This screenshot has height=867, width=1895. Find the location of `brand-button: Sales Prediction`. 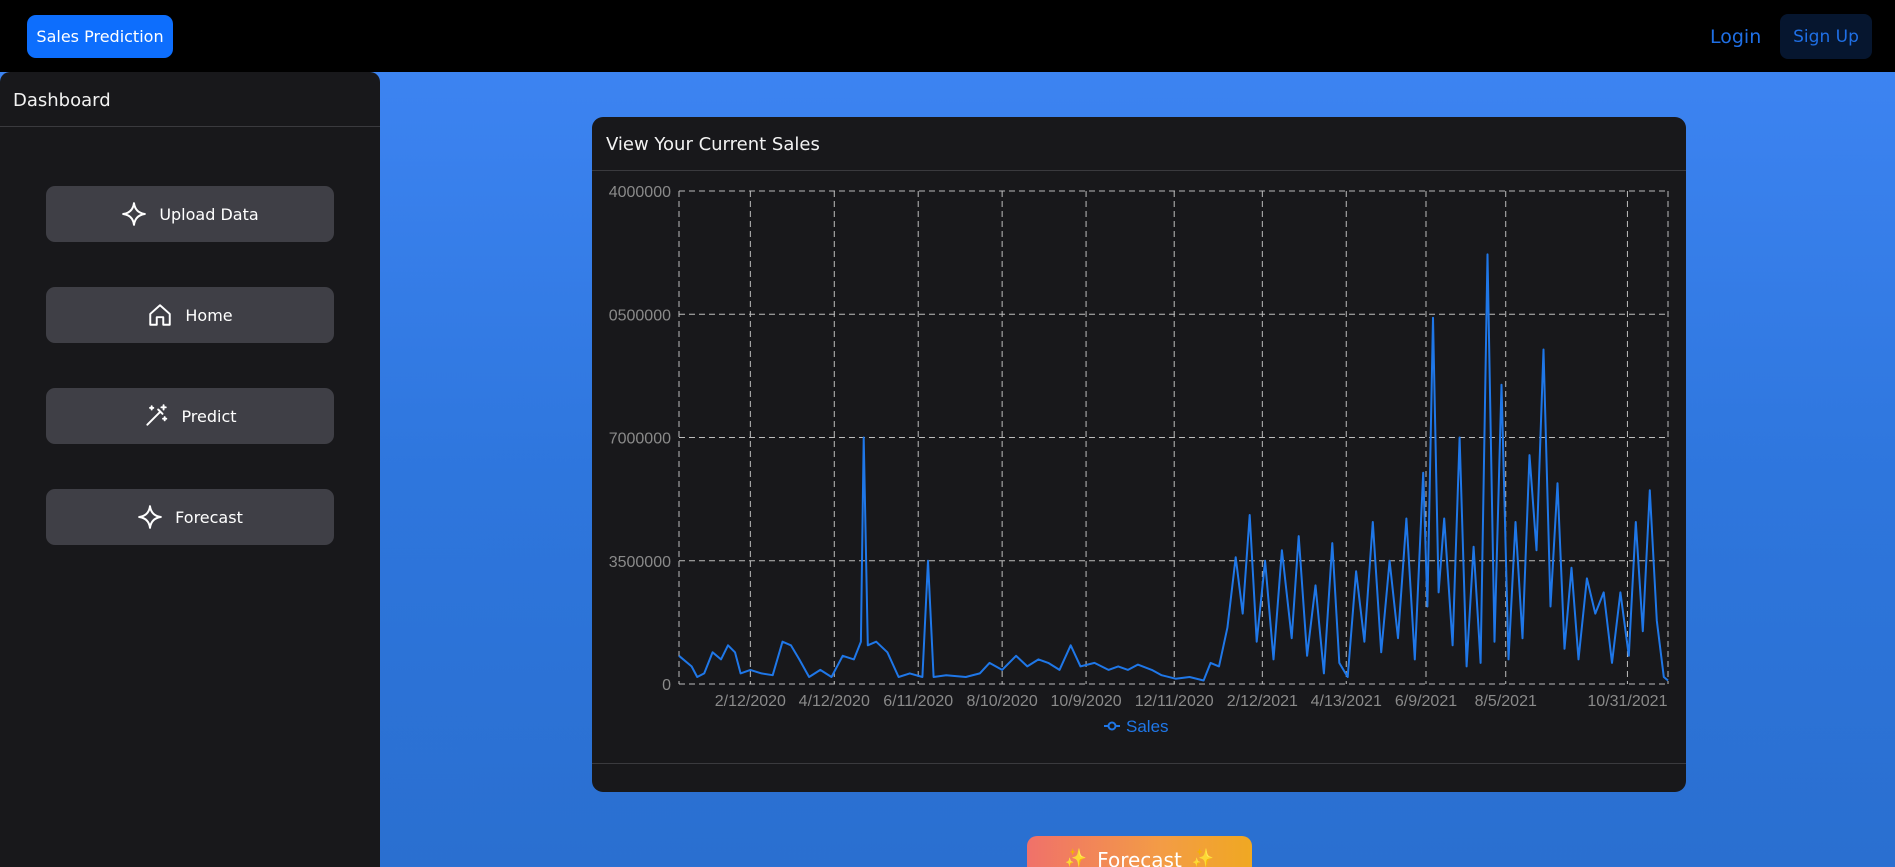

brand-button: Sales Prediction is located at coordinates (100, 36).